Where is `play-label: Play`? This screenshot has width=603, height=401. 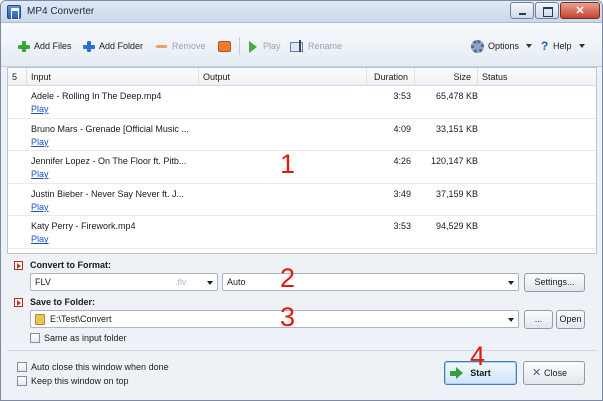
play-label: Play is located at coordinates (272, 46).